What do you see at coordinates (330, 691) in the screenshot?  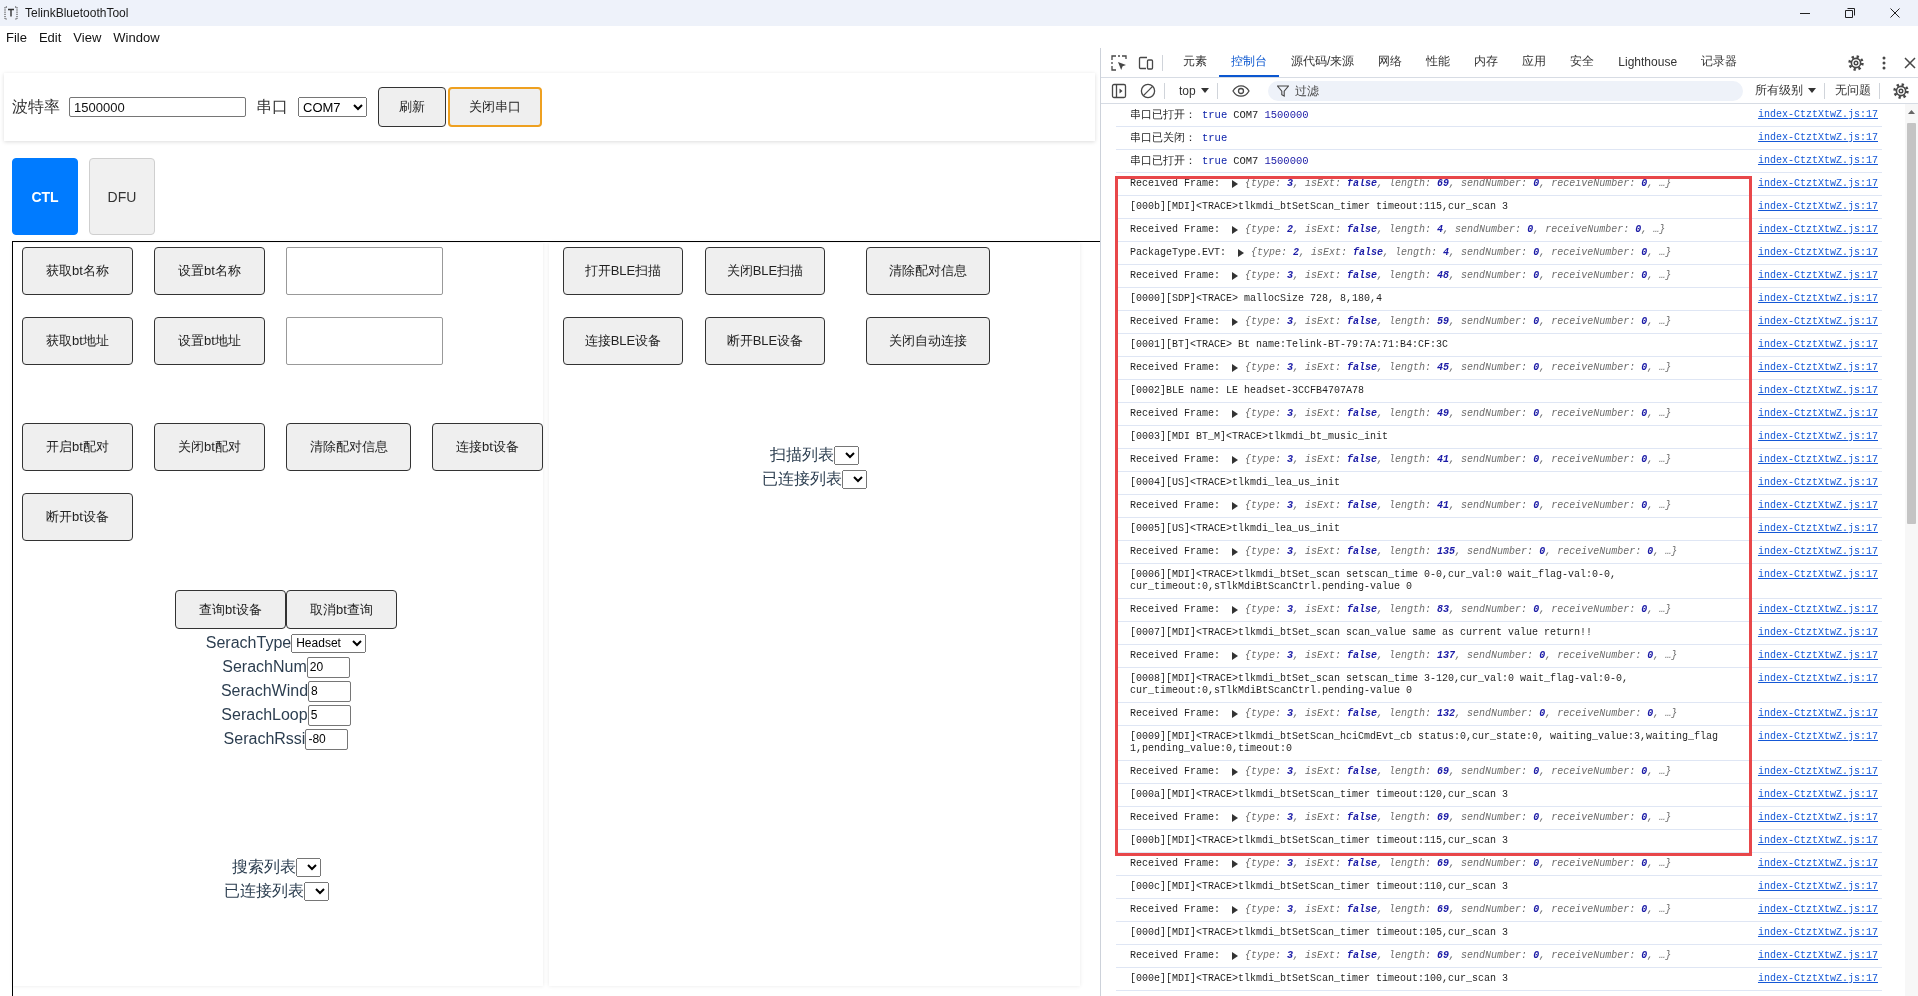 I see `search-param-field: 8` at bounding box center [330, 691].